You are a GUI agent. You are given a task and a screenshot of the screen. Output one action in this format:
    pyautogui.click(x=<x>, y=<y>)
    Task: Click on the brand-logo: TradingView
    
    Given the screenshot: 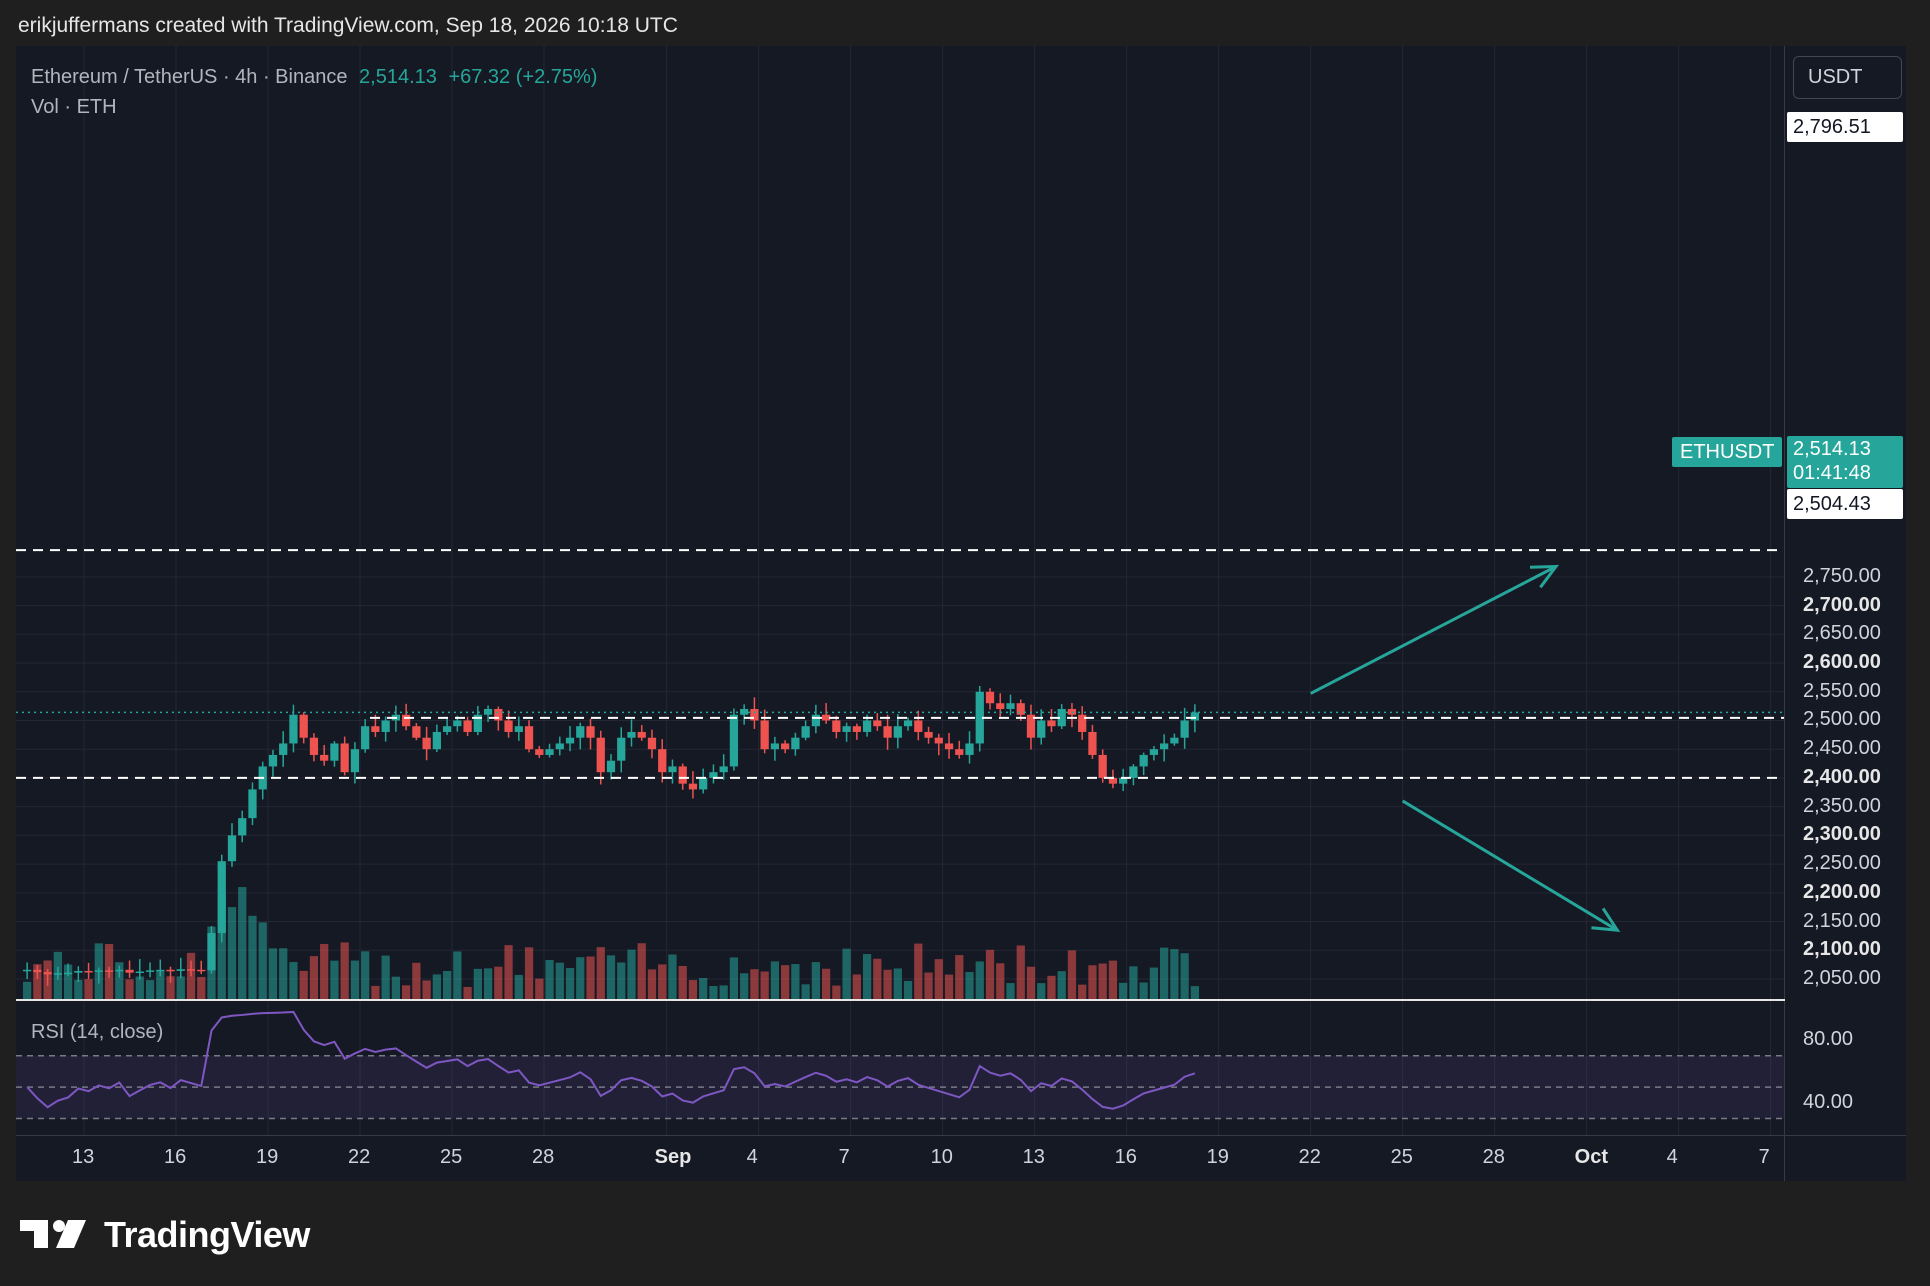 What is the action you would take?
    pyautogui.click(x=165, y=1235)
    